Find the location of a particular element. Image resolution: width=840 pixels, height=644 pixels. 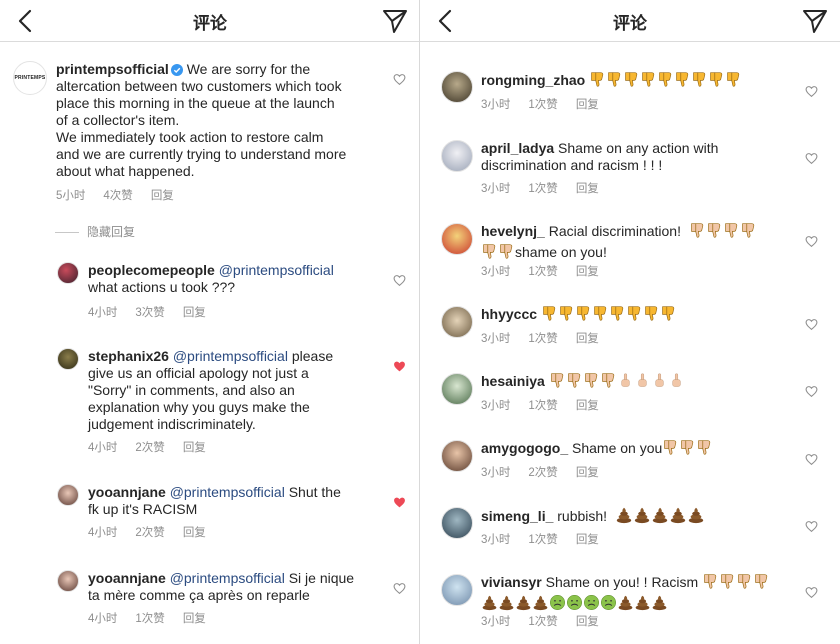

comment-username: hevelynj_ is located at coordinates (513, 231).